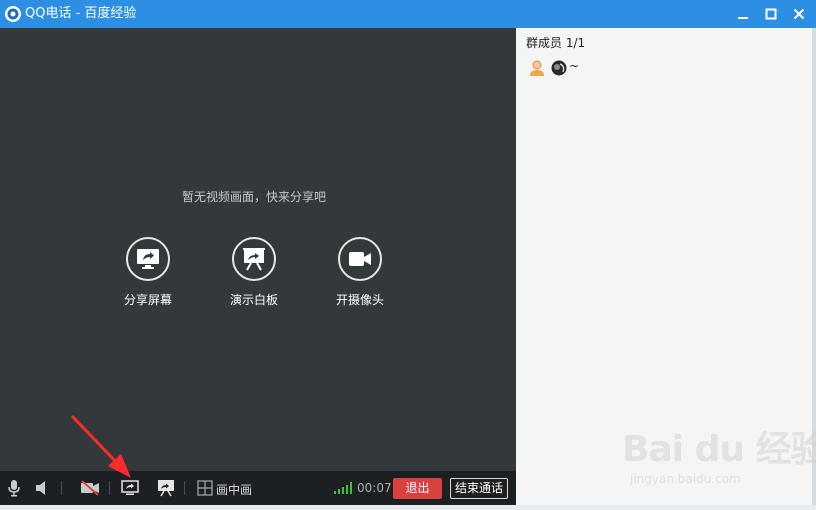 The height and width of the screenshot is (510, 816). What do you see at coordinates (374, 488) in the screenshot?
I see `call-timer: 00:07` at bounding box center [374, 488].